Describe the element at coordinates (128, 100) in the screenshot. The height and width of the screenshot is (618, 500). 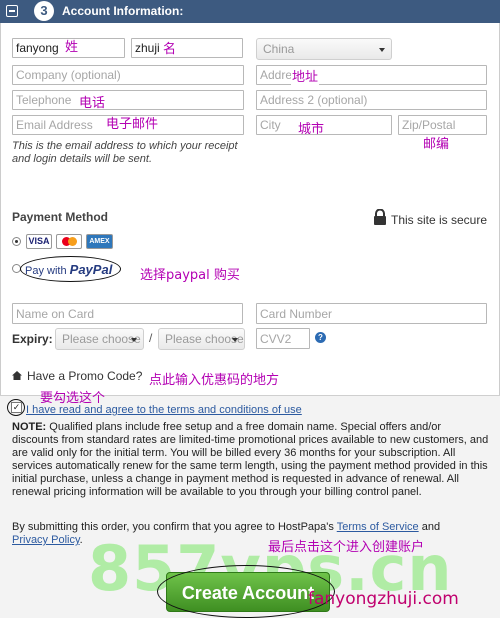
I see `telephone-input` at that location.